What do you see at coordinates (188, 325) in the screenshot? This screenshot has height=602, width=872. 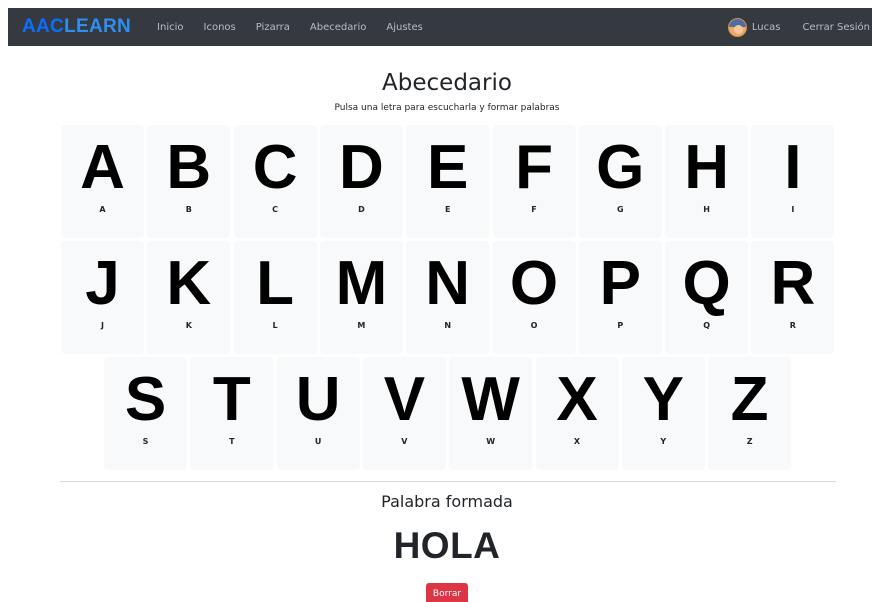 I see `letter-label: K` at bounding box center [188, 325].